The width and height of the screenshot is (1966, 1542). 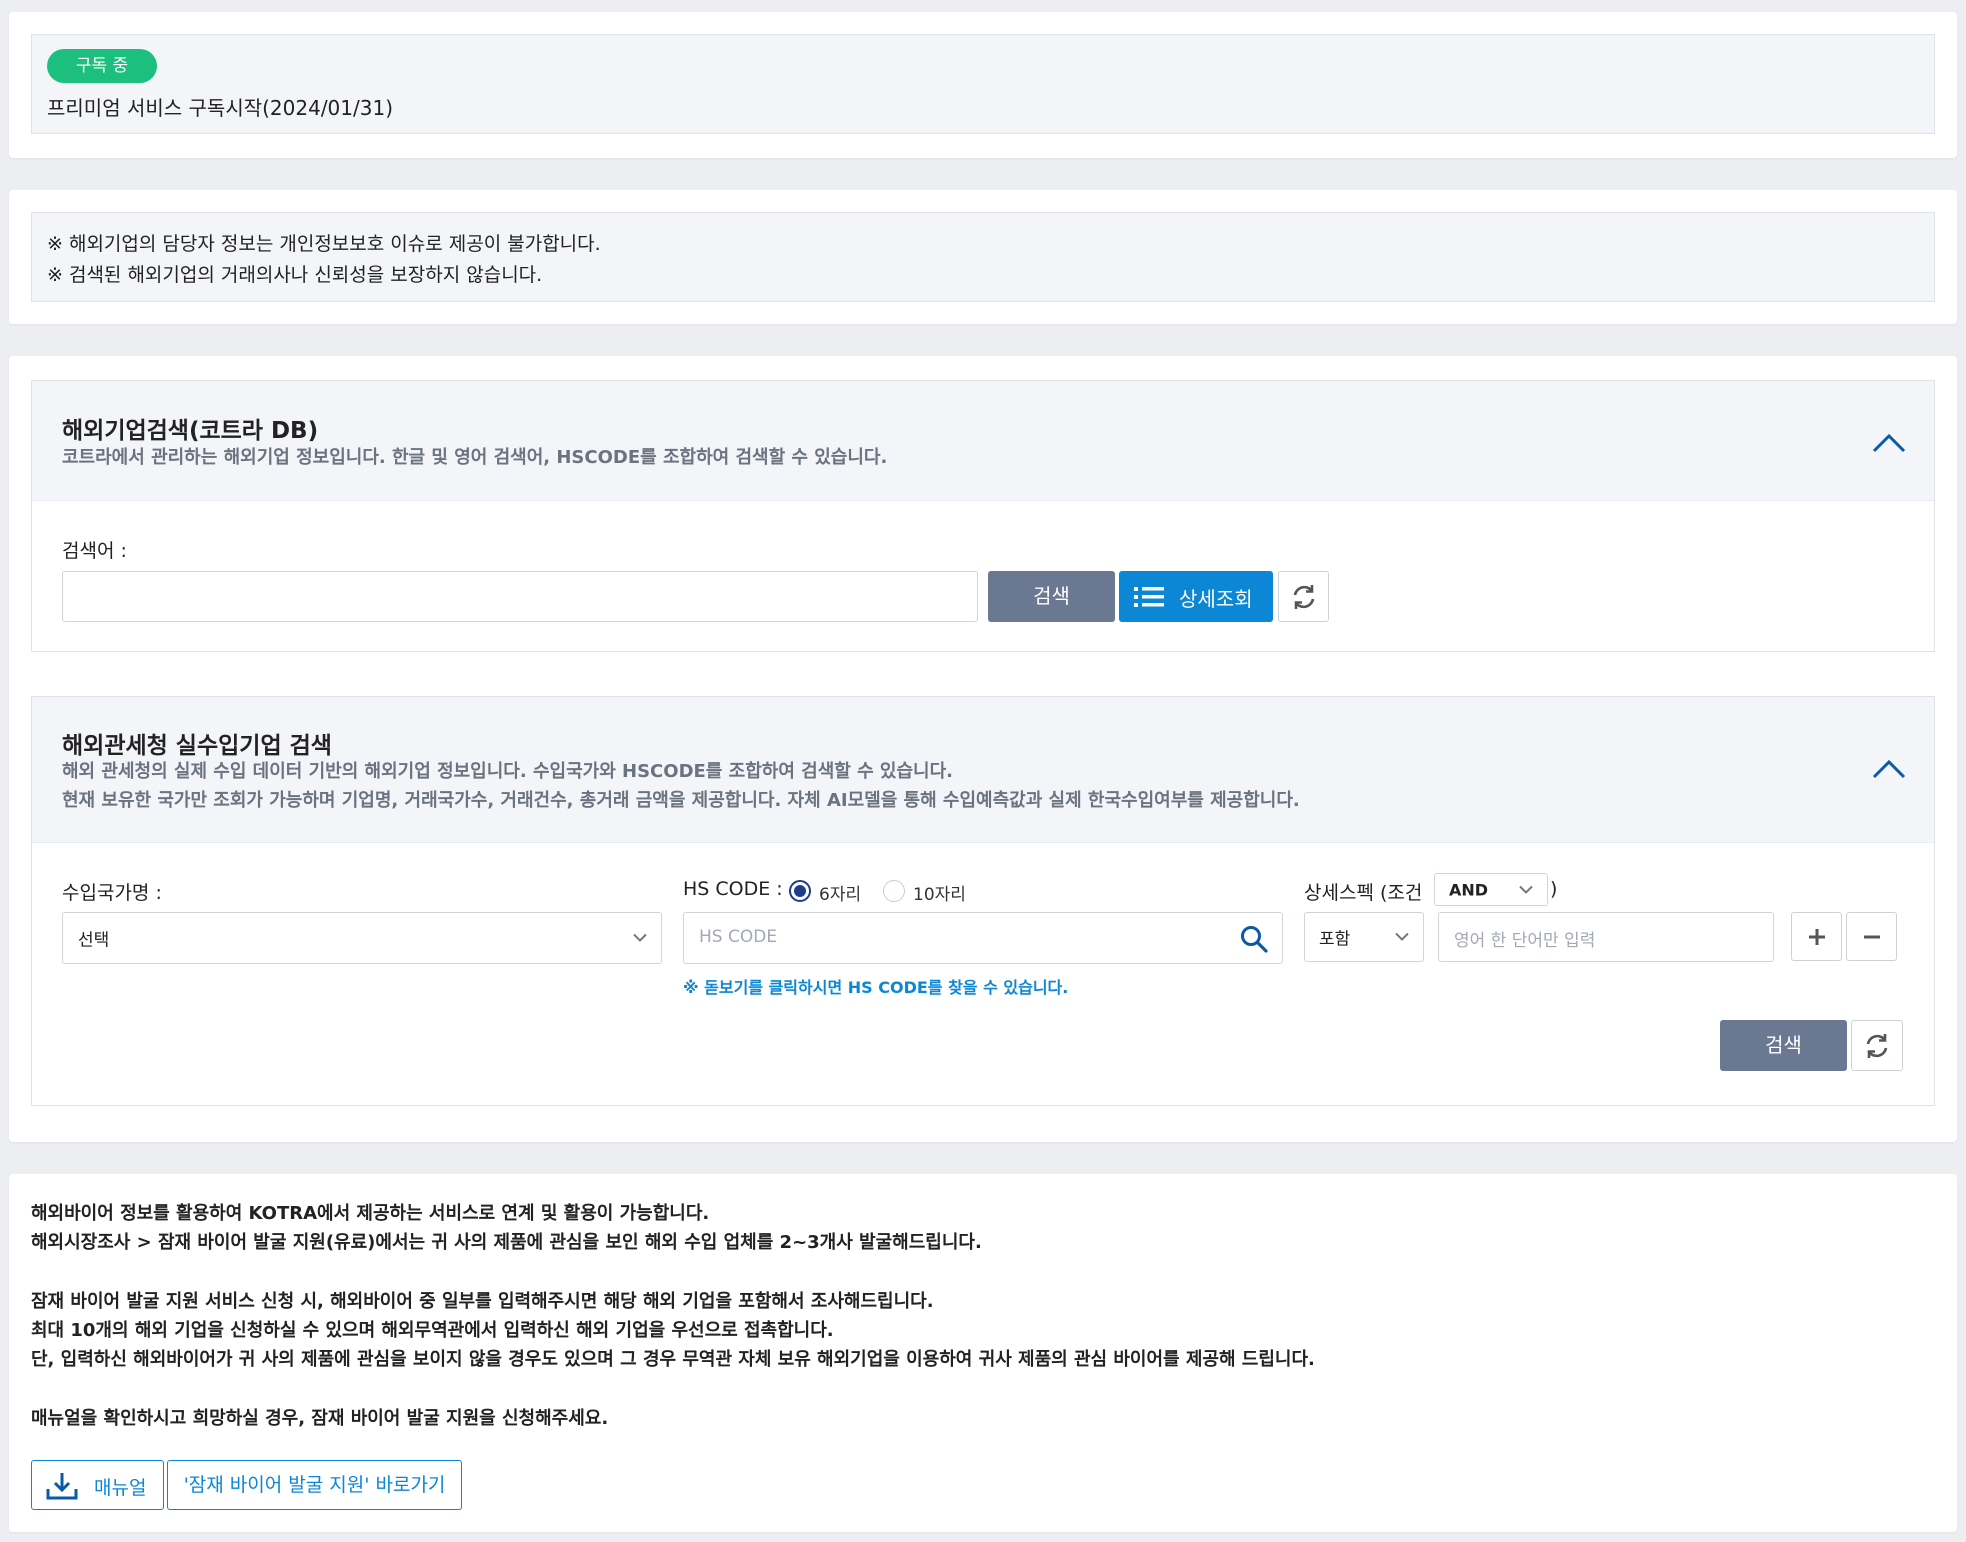 I want to click on keyword-label: 검색어 :, so click(x=94, y=551).